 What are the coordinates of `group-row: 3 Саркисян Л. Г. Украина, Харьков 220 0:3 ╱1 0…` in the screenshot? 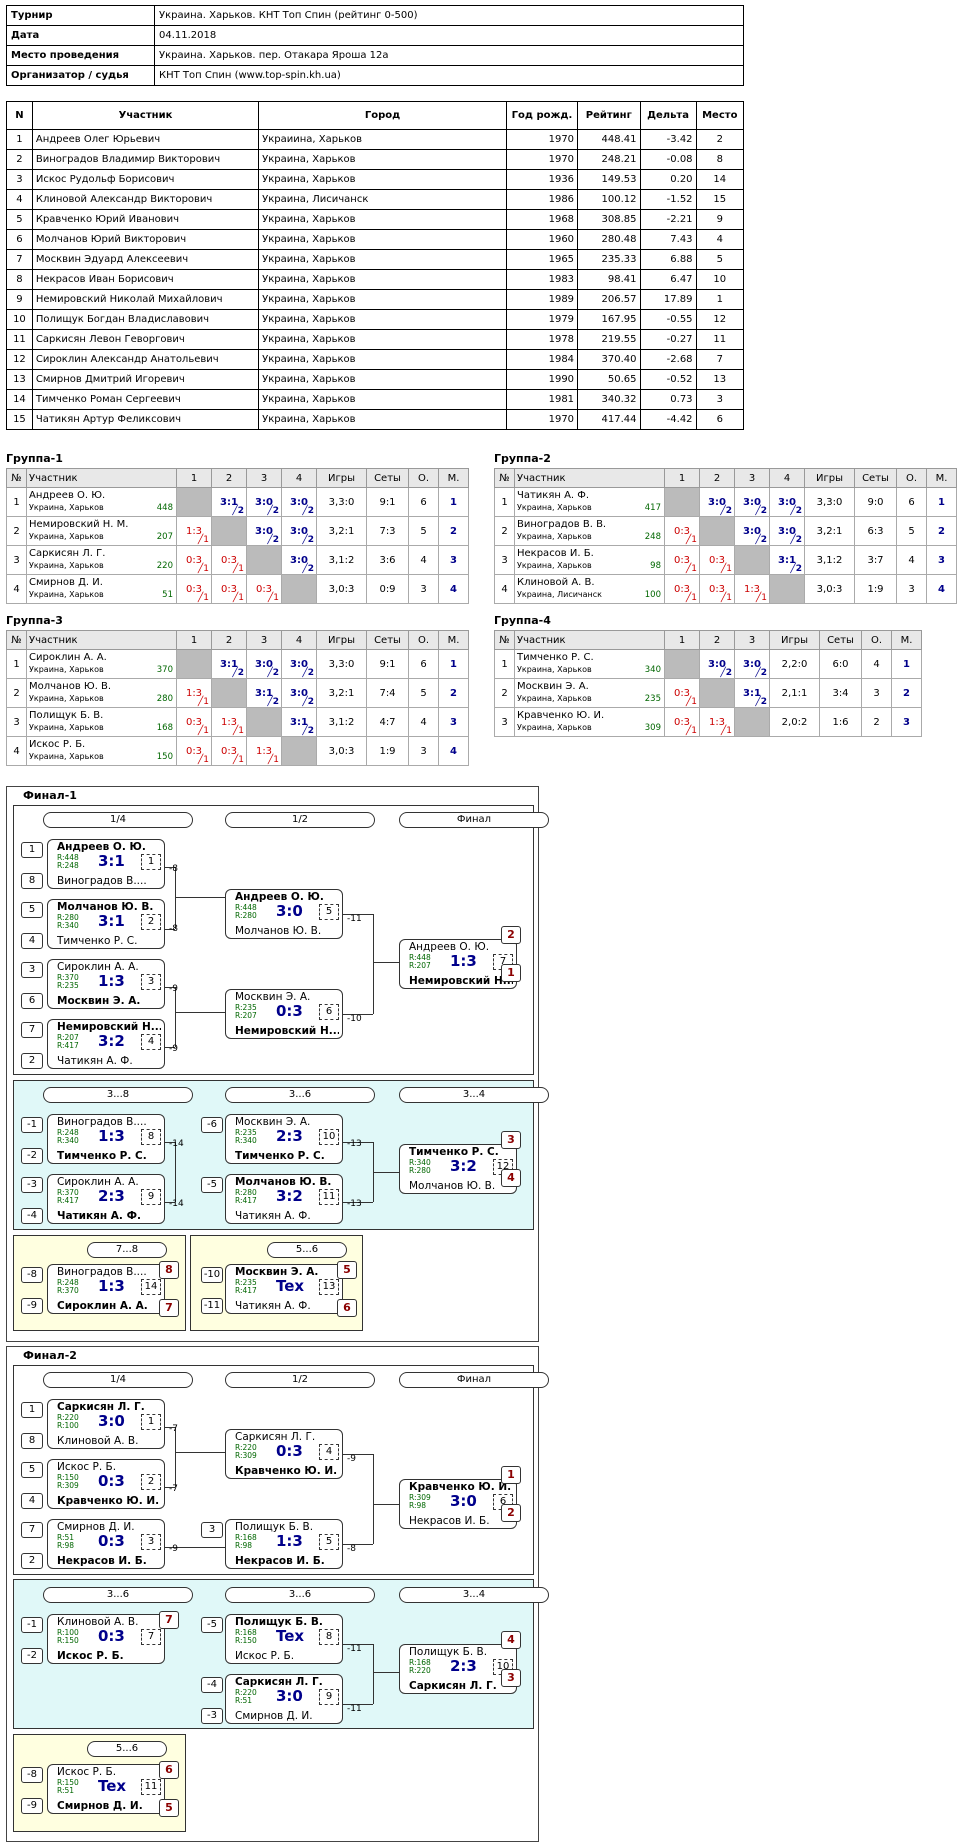 It's located at (237, 560).